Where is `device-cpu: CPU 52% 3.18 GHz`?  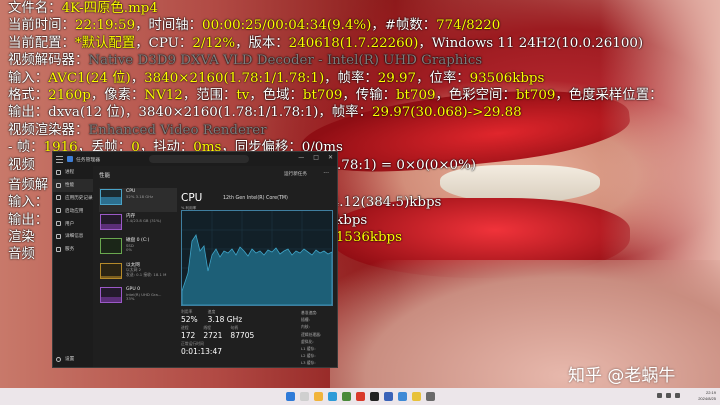 device-cpu: CPU 52% 3.18 GHz is located at coordinates (138, 200).